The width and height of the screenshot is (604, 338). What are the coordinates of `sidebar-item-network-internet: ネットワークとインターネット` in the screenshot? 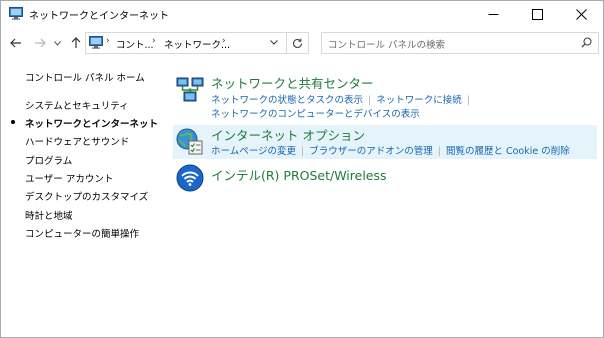 It's located at (91, 123).